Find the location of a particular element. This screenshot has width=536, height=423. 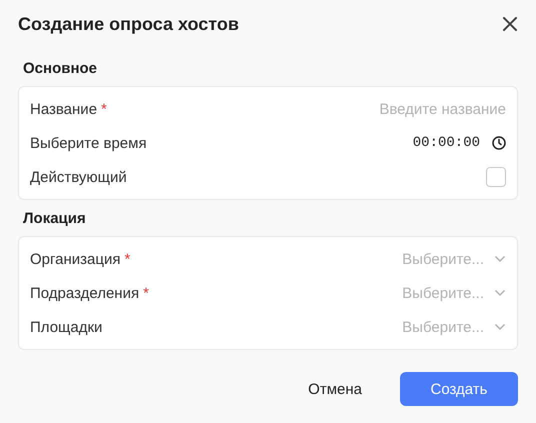

field-label: Организация * is located at coordinates (80, 259).